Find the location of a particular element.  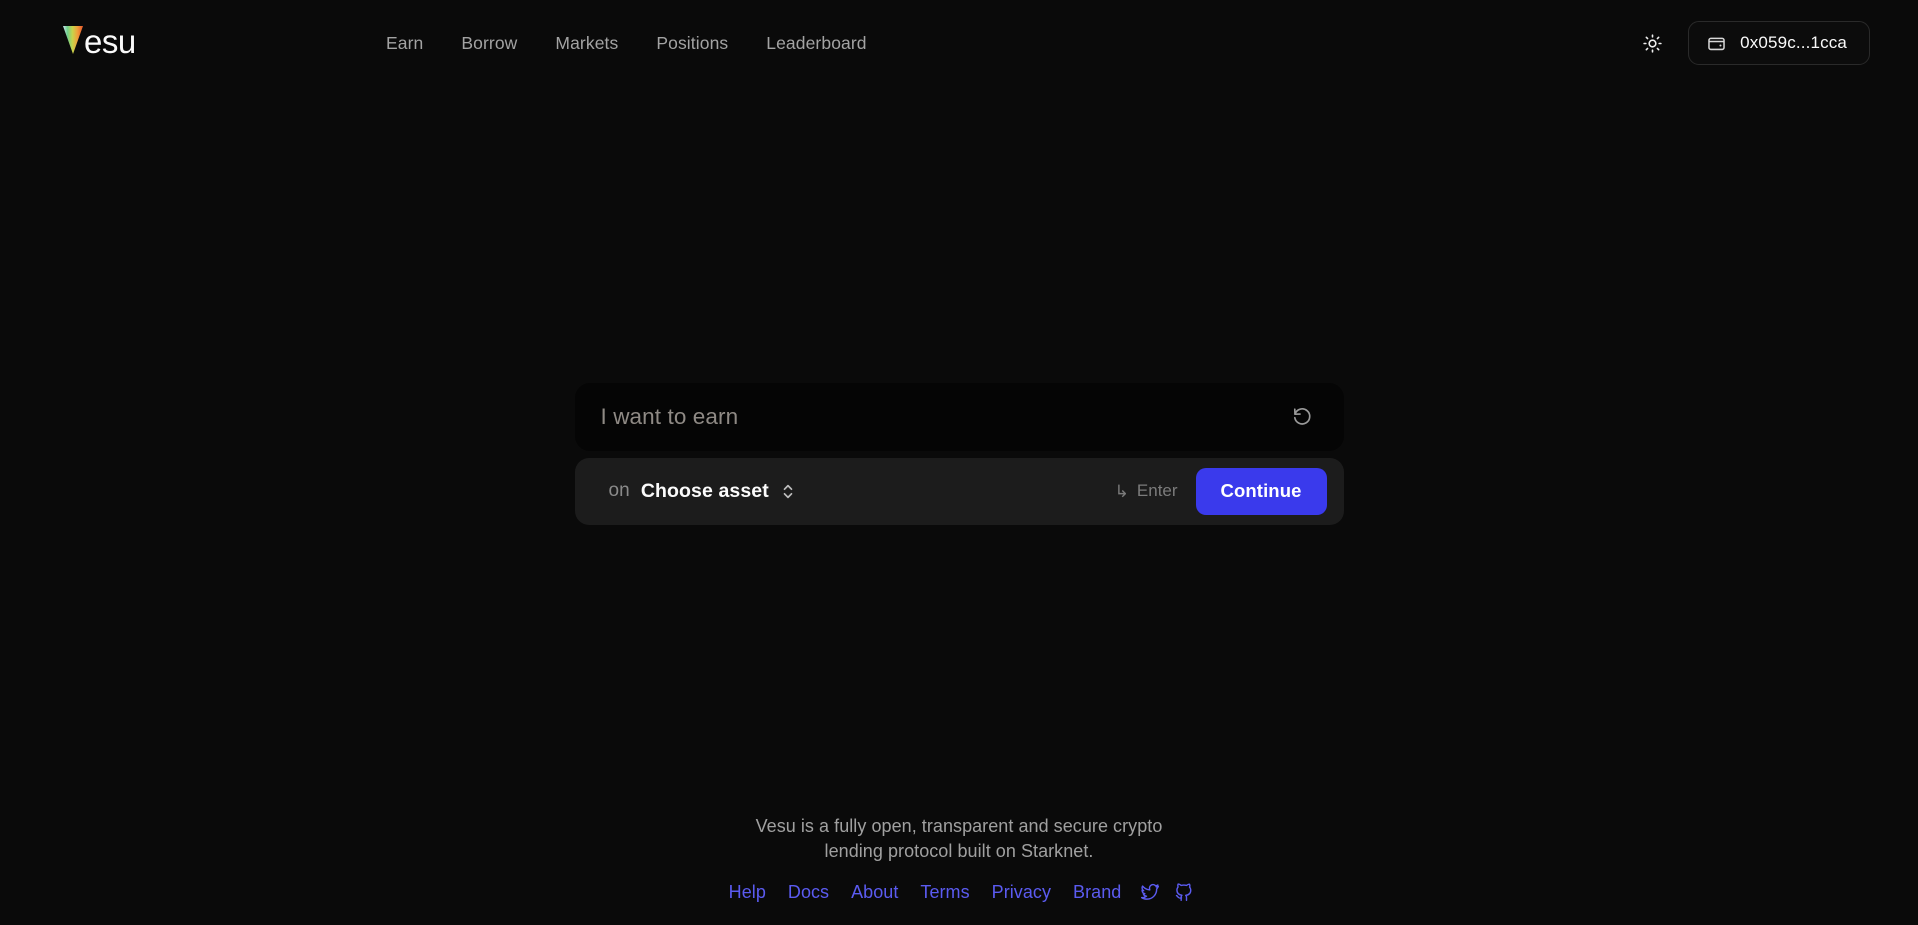

enter-keyboard-hint: ↳ Enter is located at coordinates (1146, 491).